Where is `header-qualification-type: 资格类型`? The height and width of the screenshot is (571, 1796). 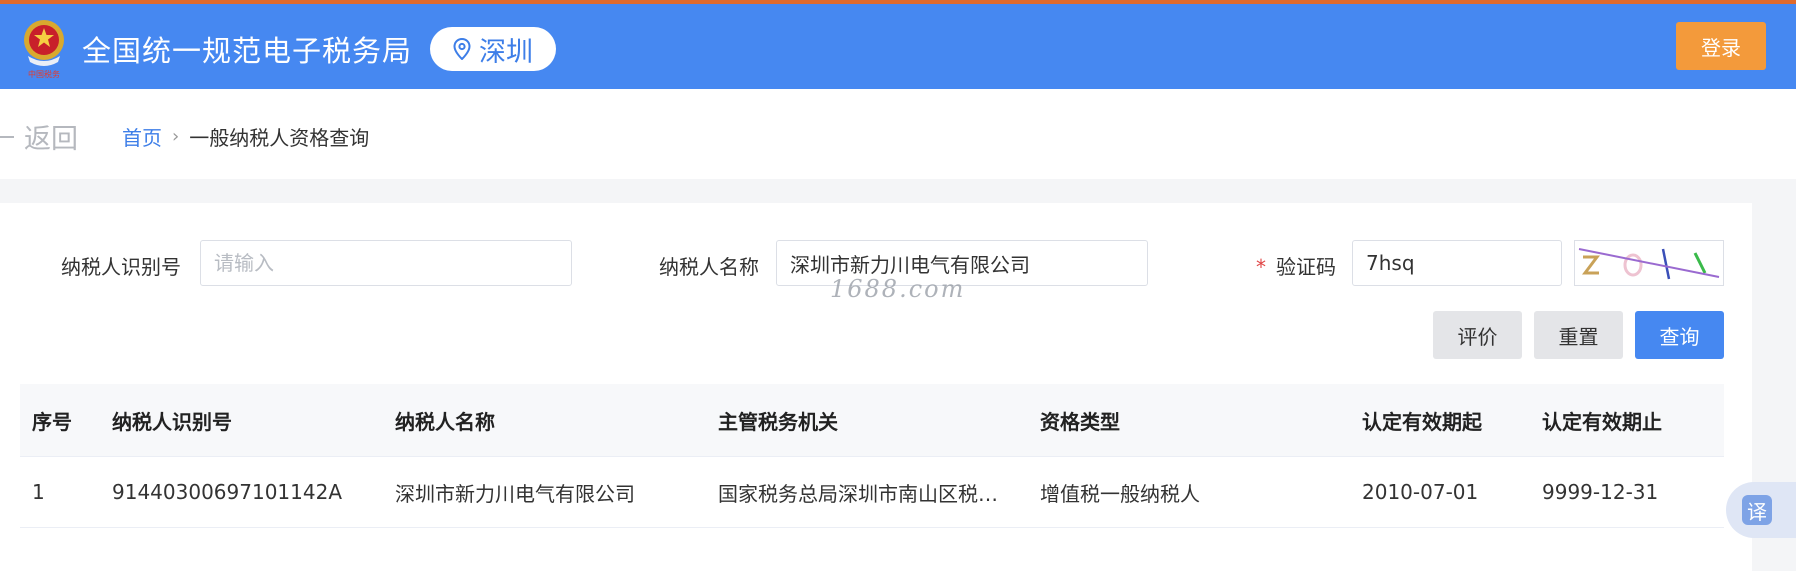 header-qualification-type: 资格类型 is located at coordinates (1080, 421).